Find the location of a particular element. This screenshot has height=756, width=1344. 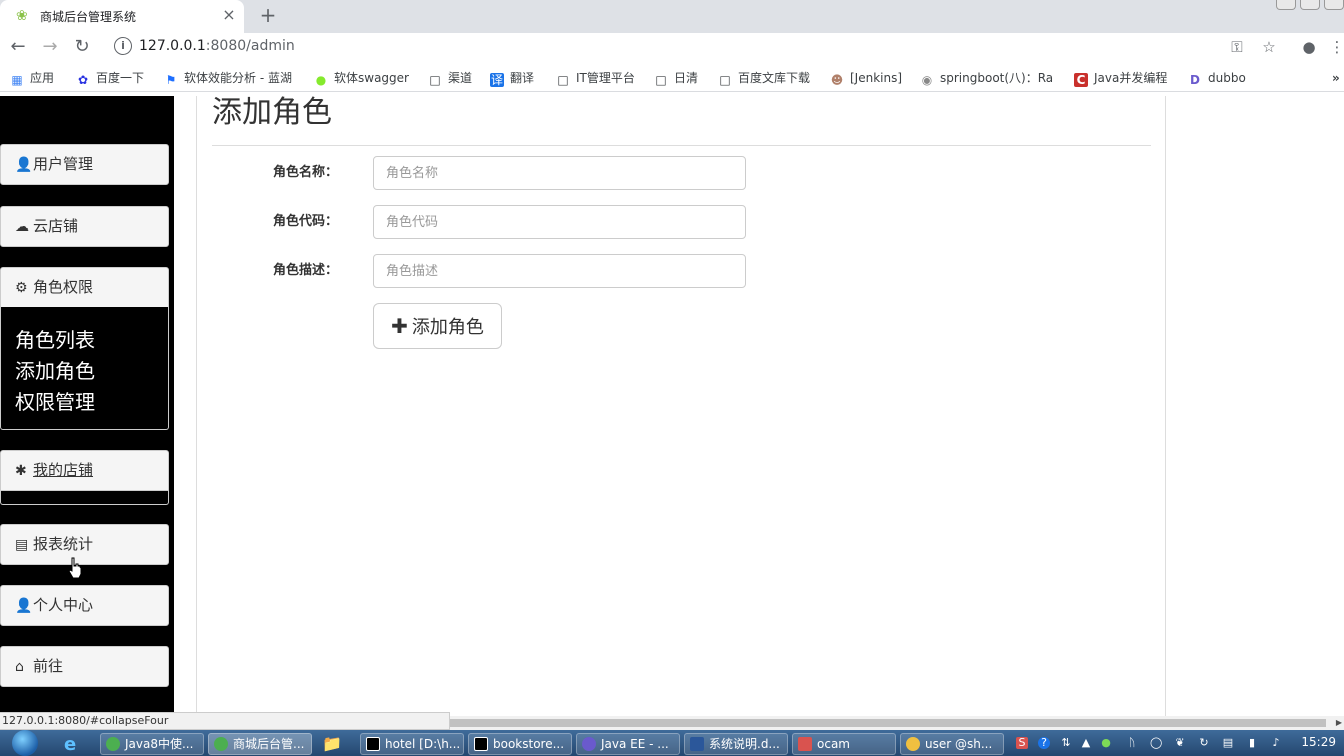

sogou-input-icon: S is located at coordinates (1022, 743).